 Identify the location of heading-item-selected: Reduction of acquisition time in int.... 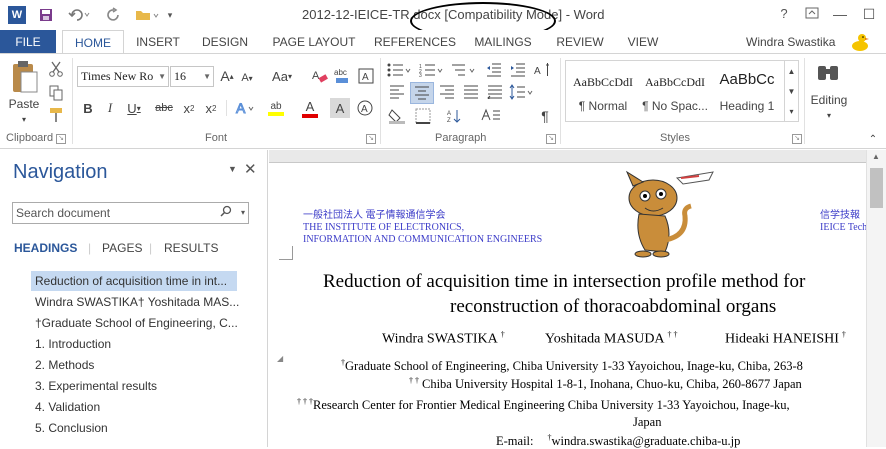
(134, 281).